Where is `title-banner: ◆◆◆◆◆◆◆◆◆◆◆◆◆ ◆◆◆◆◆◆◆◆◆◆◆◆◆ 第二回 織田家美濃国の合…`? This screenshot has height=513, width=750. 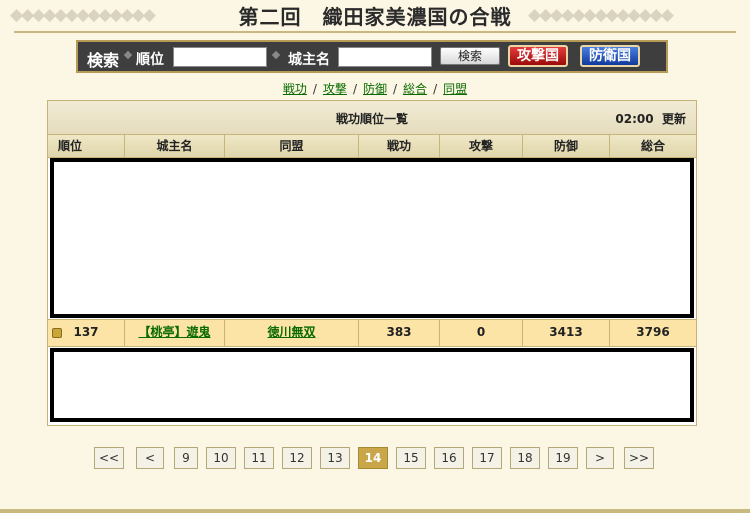 title-banner: ◆◆◆◆◆◆◆◆◆◆◆◆◆ ◆◆◆◆◆◆◆◆◆◆◆◆◆ 第二回 織田家美濃国の合… is located at coordinates (375, 17).